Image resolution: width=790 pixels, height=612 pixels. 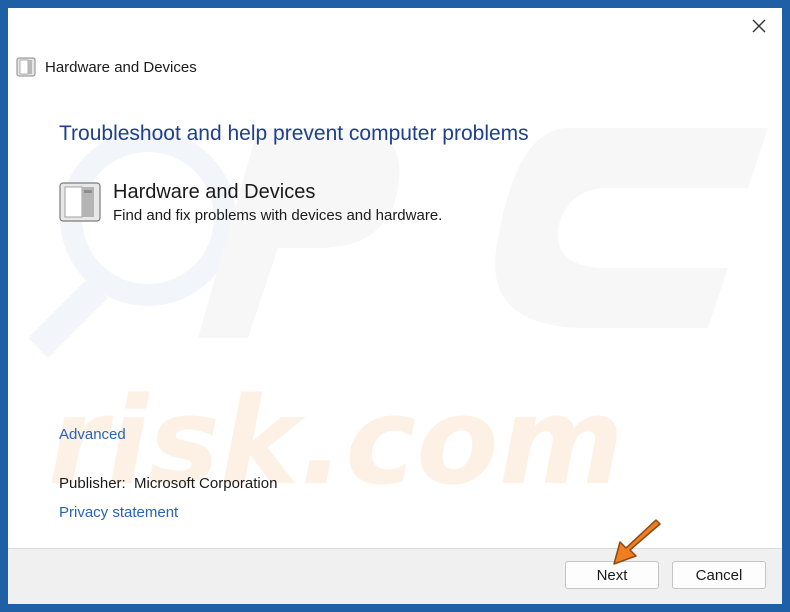 What do you see at coordinates (206, 483) in the screenshot?
I see `publisher-value: Microsoft Corporation` at bounding box center [206, 483].